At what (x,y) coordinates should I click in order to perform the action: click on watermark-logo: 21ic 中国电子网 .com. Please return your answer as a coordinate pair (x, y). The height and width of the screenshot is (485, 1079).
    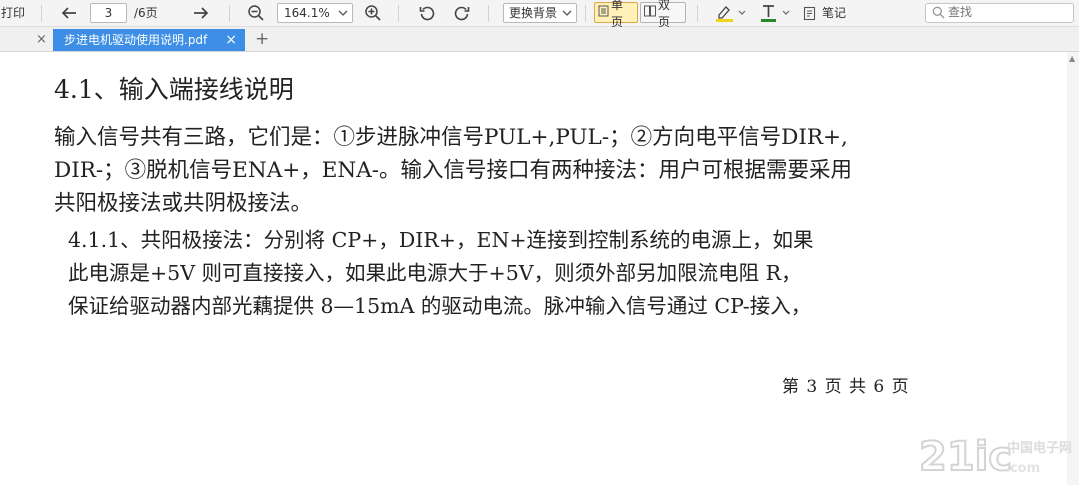
    Looking at the image, I should click on (995, 456).